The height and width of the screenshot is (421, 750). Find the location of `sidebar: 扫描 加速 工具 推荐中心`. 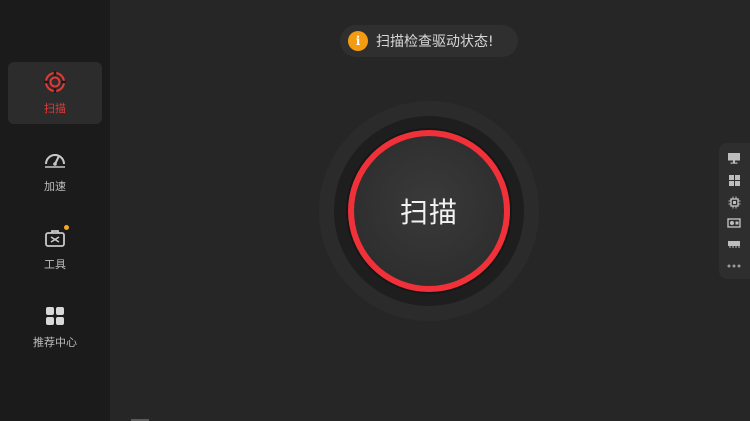

sidebar: 扫描 加速 工具 推荐中心 is located at coordinates (55, 210).